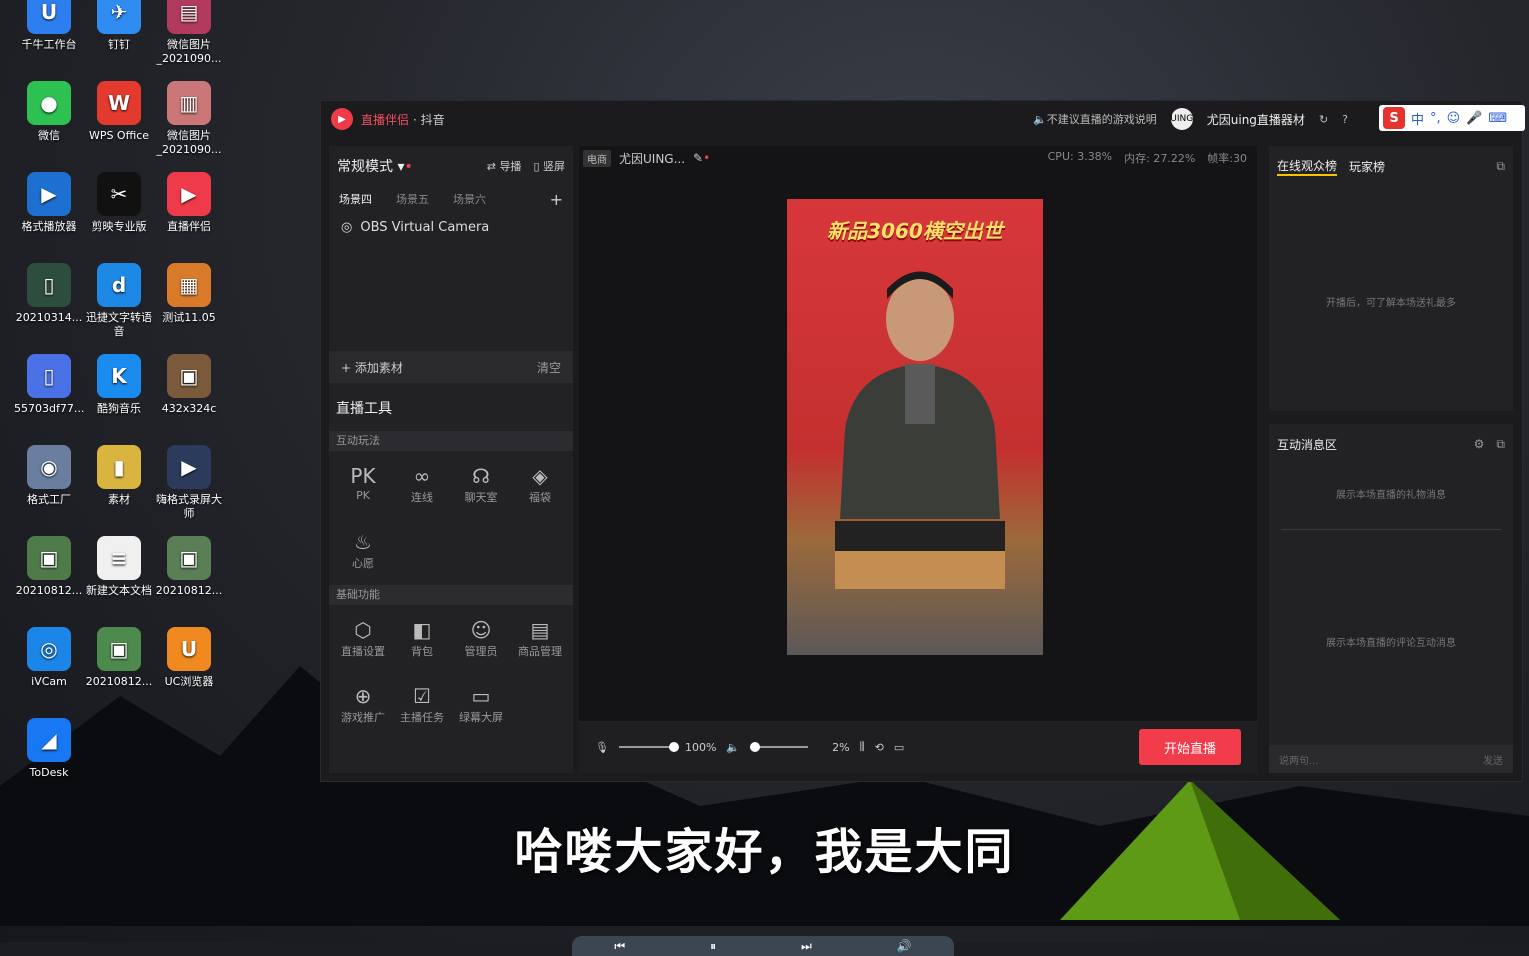 This screenshot has height=956, width=1529. Describe the element at coordinates (189, 658) in the screenshot. I see `desktop-icon: U UC浏览器` at that location.